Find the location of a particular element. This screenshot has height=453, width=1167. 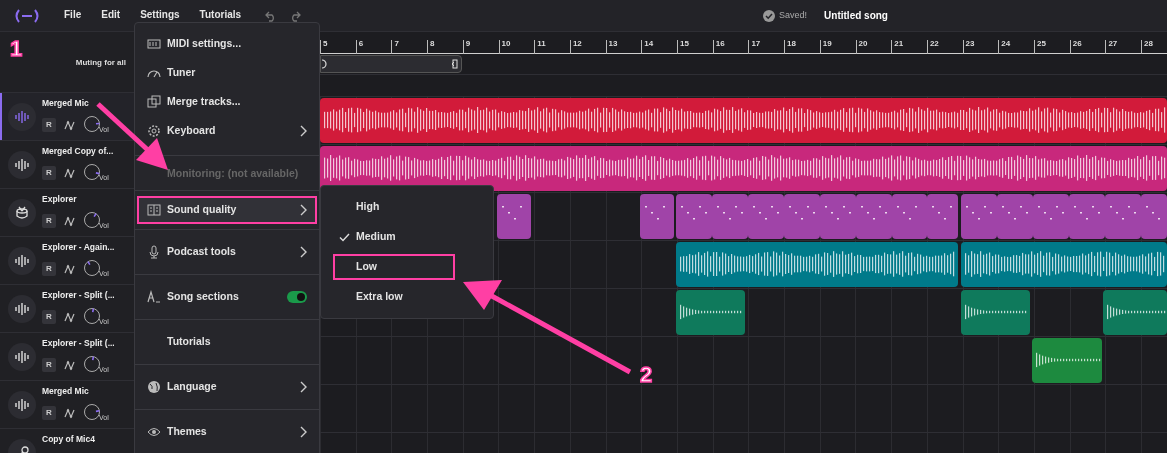

bar-number: 12 is located at coordinates (577, 45).